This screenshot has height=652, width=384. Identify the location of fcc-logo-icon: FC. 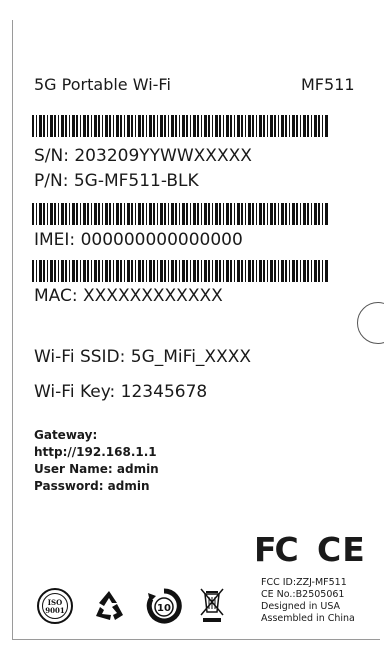
(276, 549).